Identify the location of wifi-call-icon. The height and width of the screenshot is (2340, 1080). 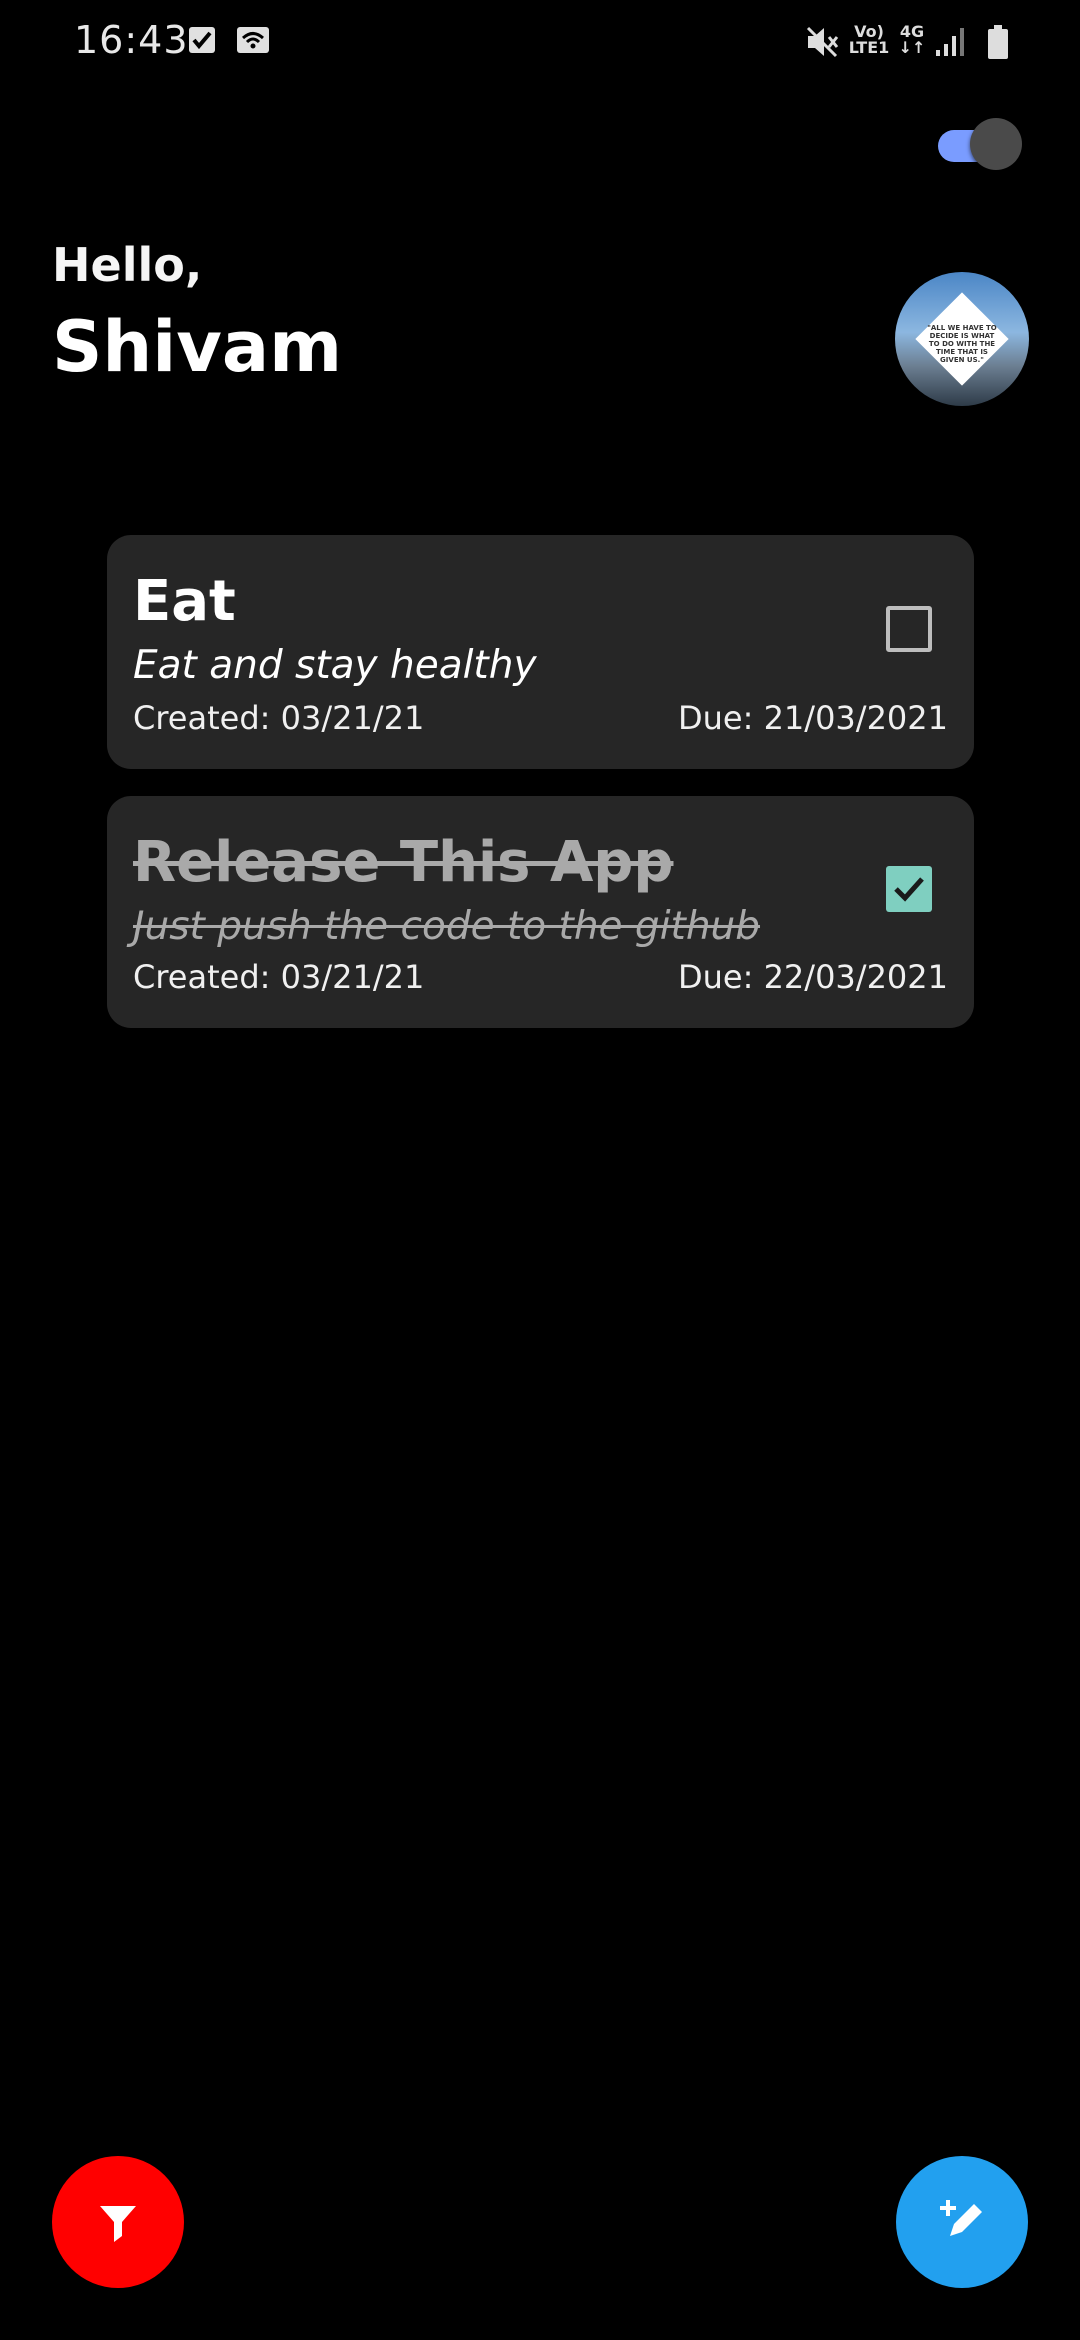
(253, 40).